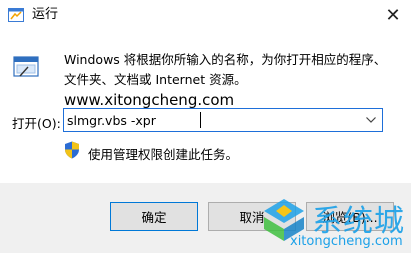 The height and width of the screenshot is (253, 411). I want to click on description-line-1: Windows 将根据你所输入的名称，为你打开相应的程序、, so click(225, 59).